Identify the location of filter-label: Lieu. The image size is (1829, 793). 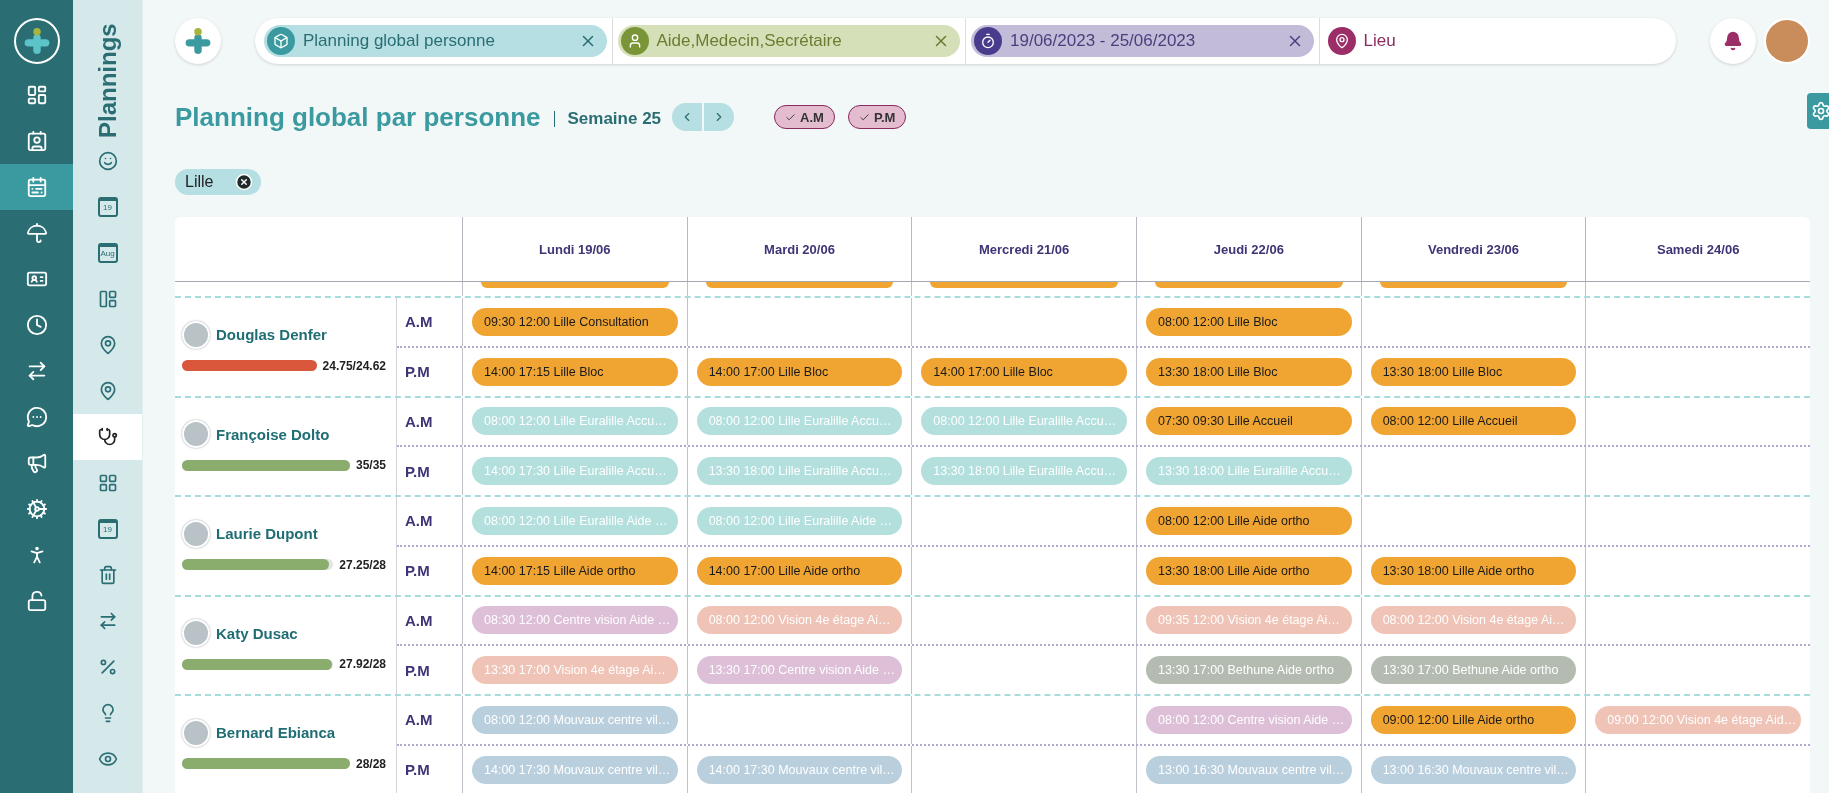
(1380, 41).